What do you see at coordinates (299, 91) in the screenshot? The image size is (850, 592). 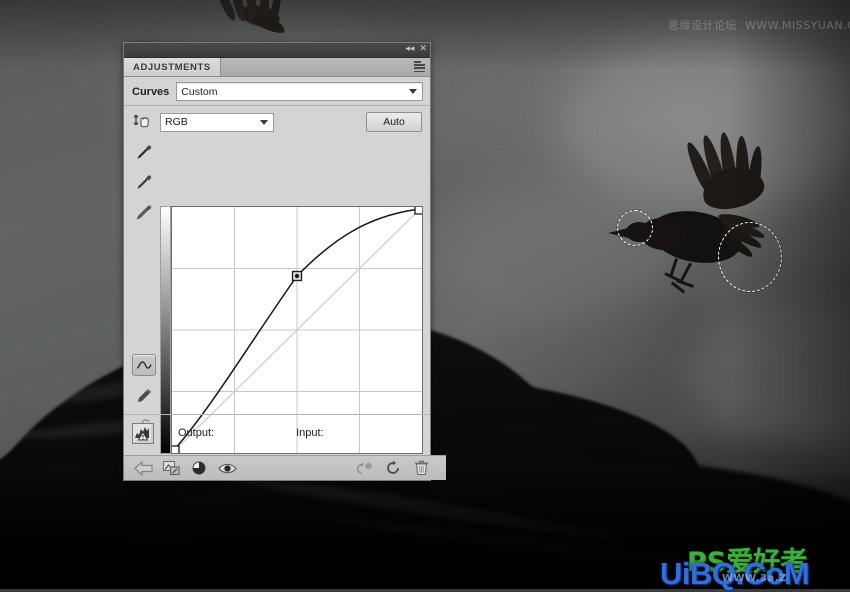 I see `preset-dropdown: Custom` at bounding box center [299, 91].